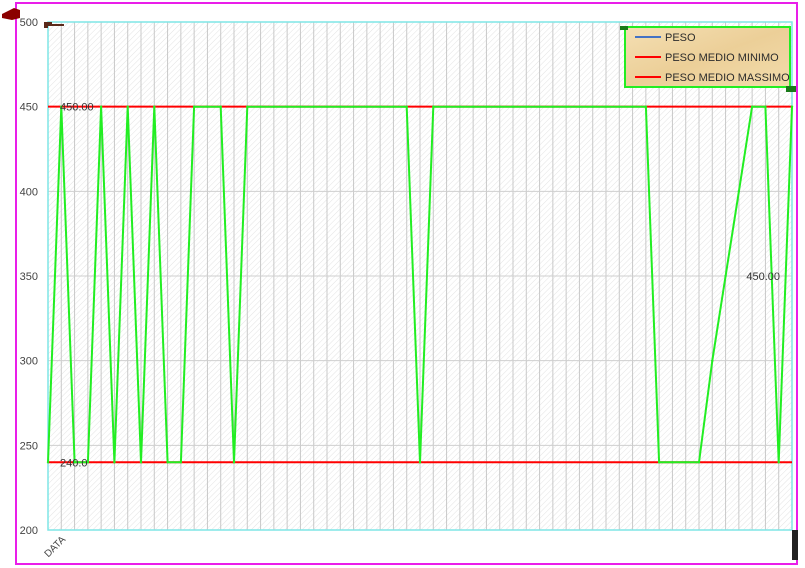  I want to click on y-tick-label: 350, so click(29, 277).